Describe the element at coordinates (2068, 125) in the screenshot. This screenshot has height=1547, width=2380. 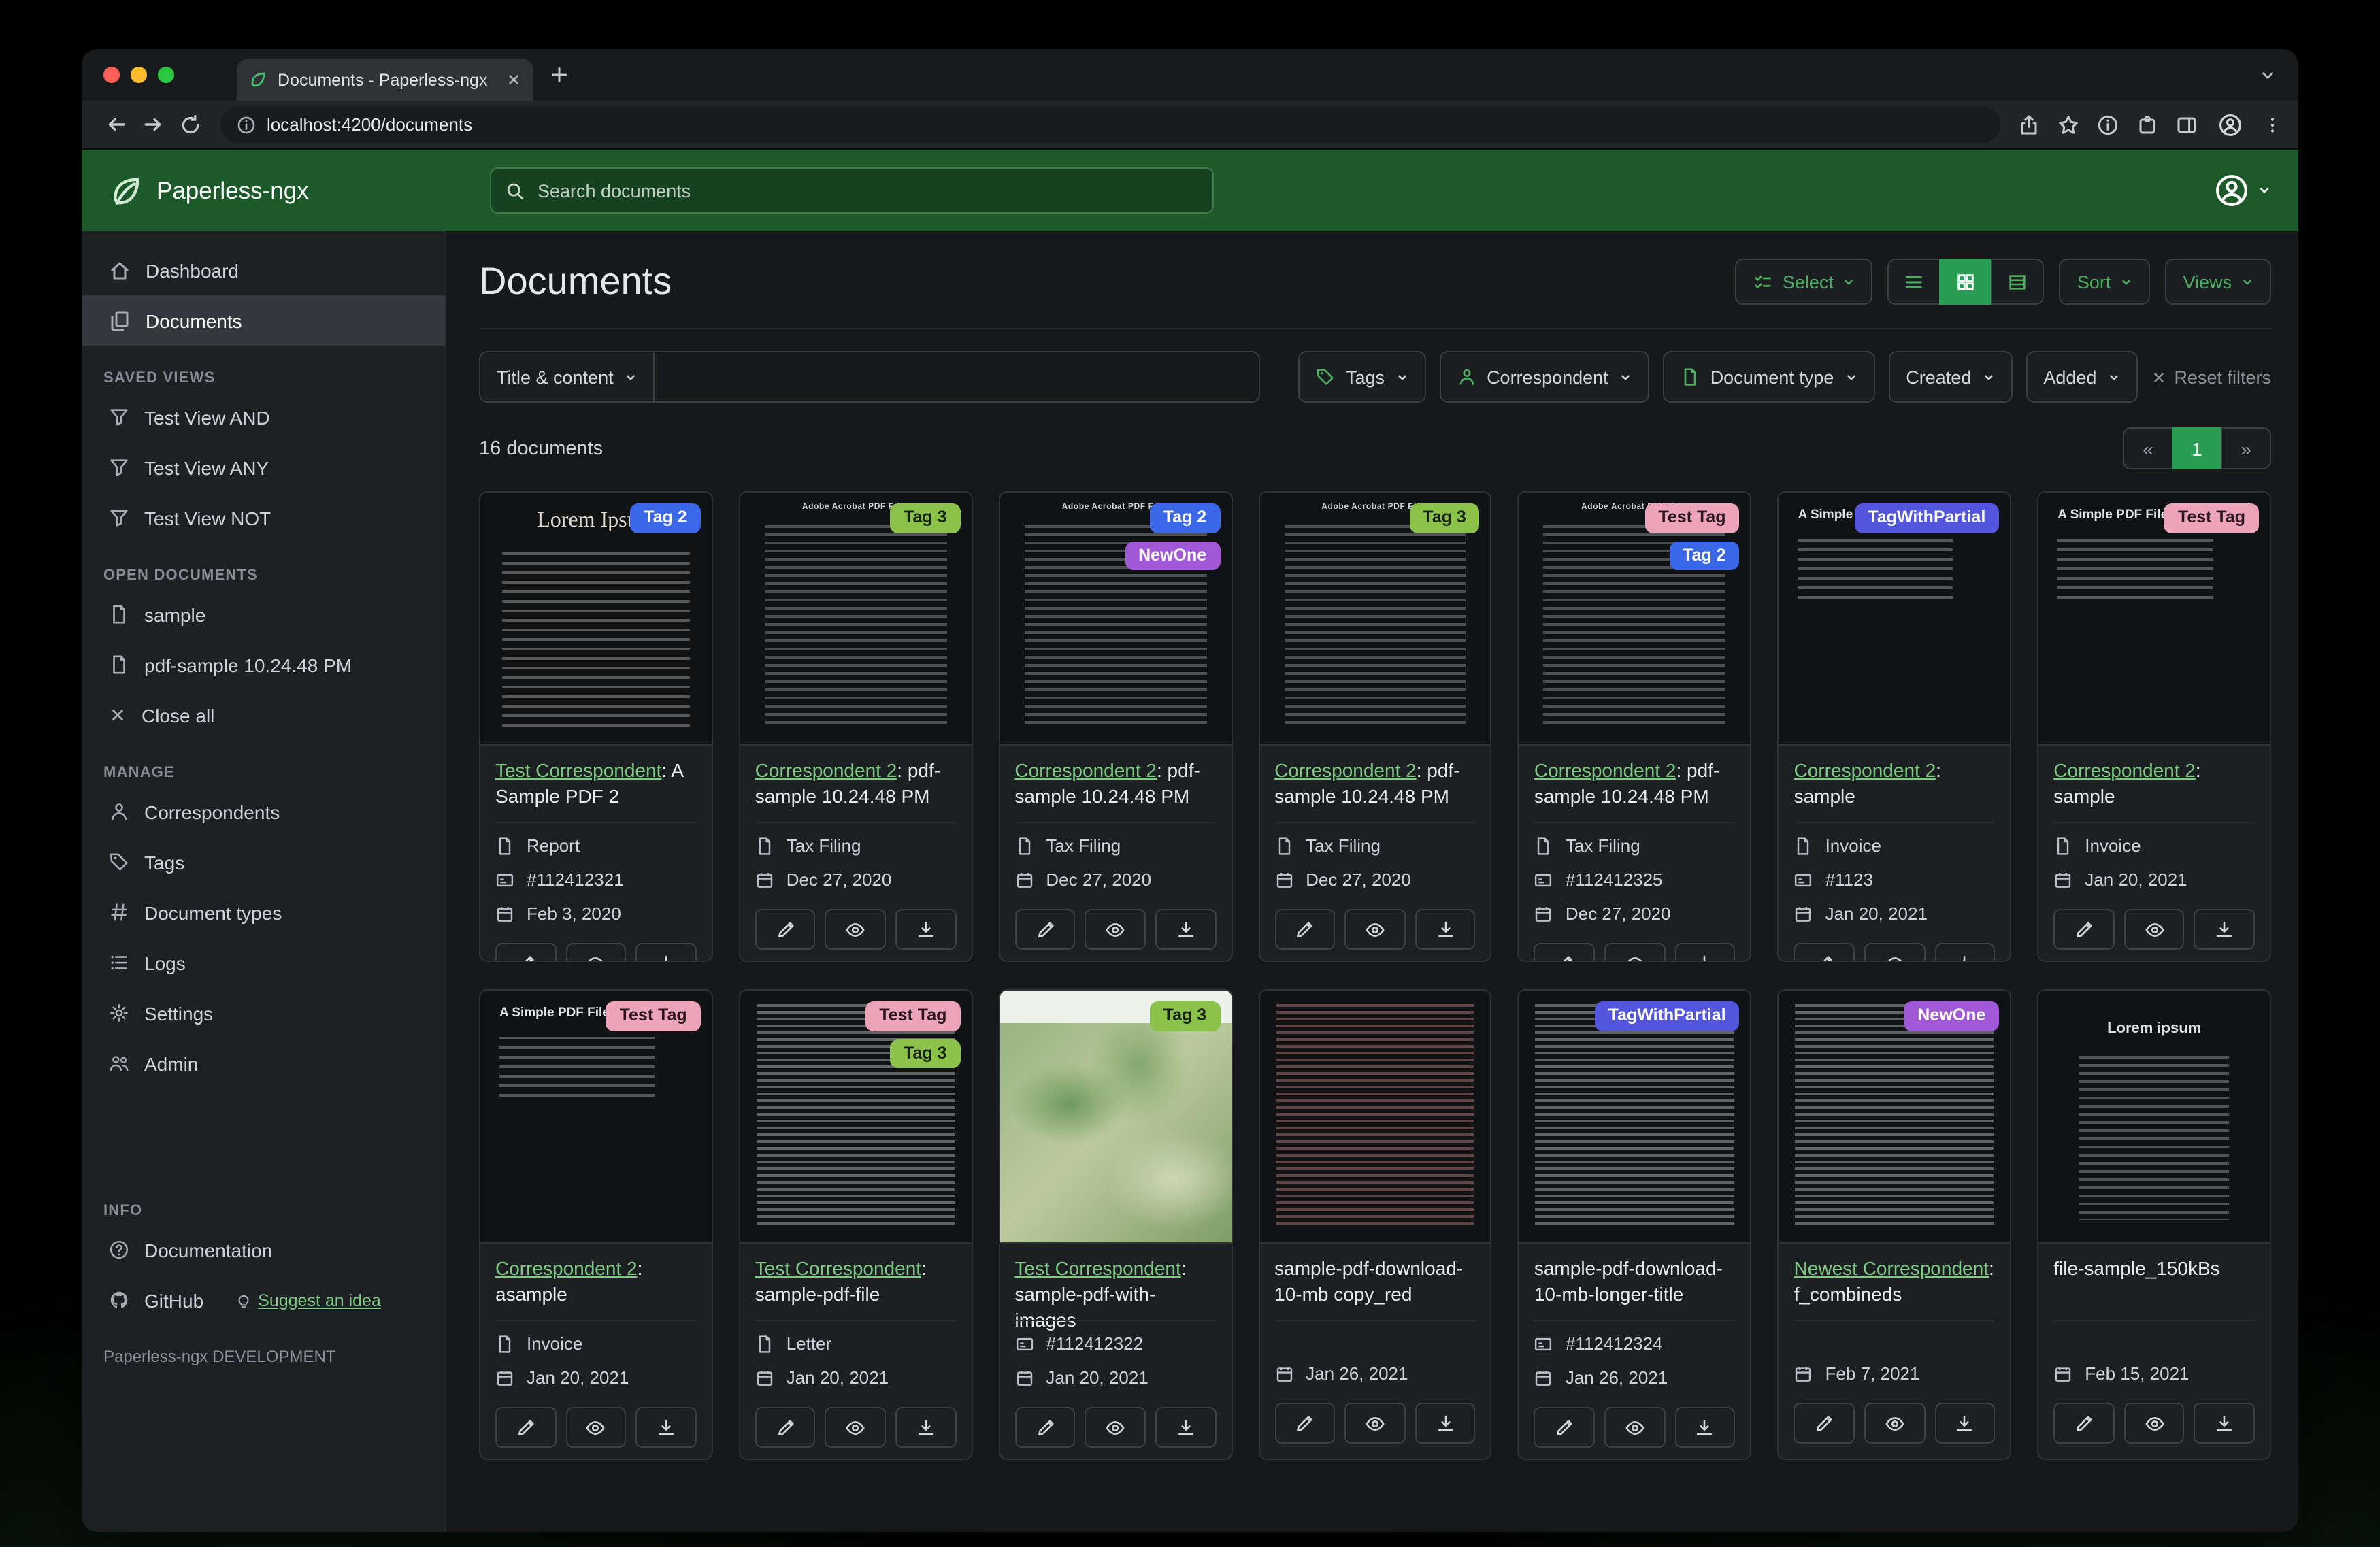
I see `bookmark-star-icon` at that location.